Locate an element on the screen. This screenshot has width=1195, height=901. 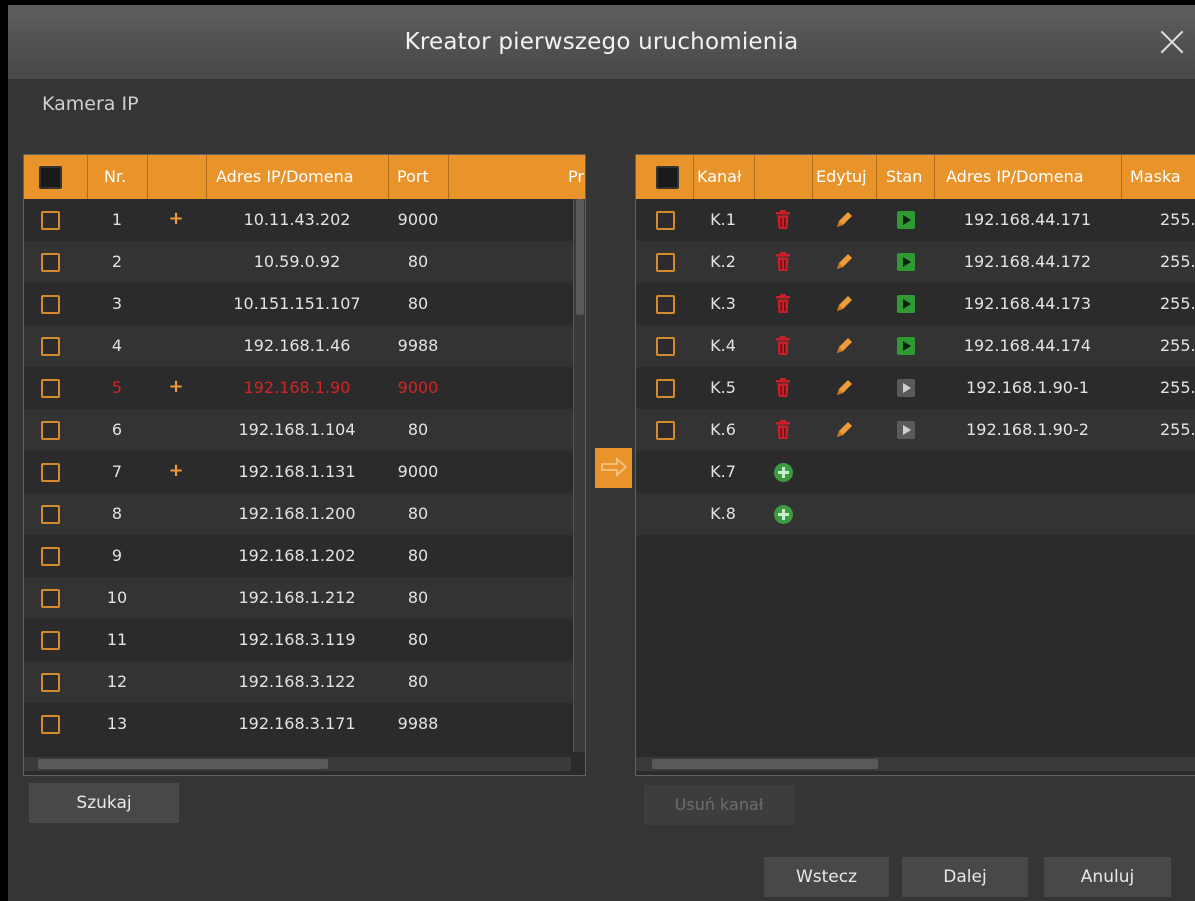
vertical-scrollbar is located at coordinates (579, 475).